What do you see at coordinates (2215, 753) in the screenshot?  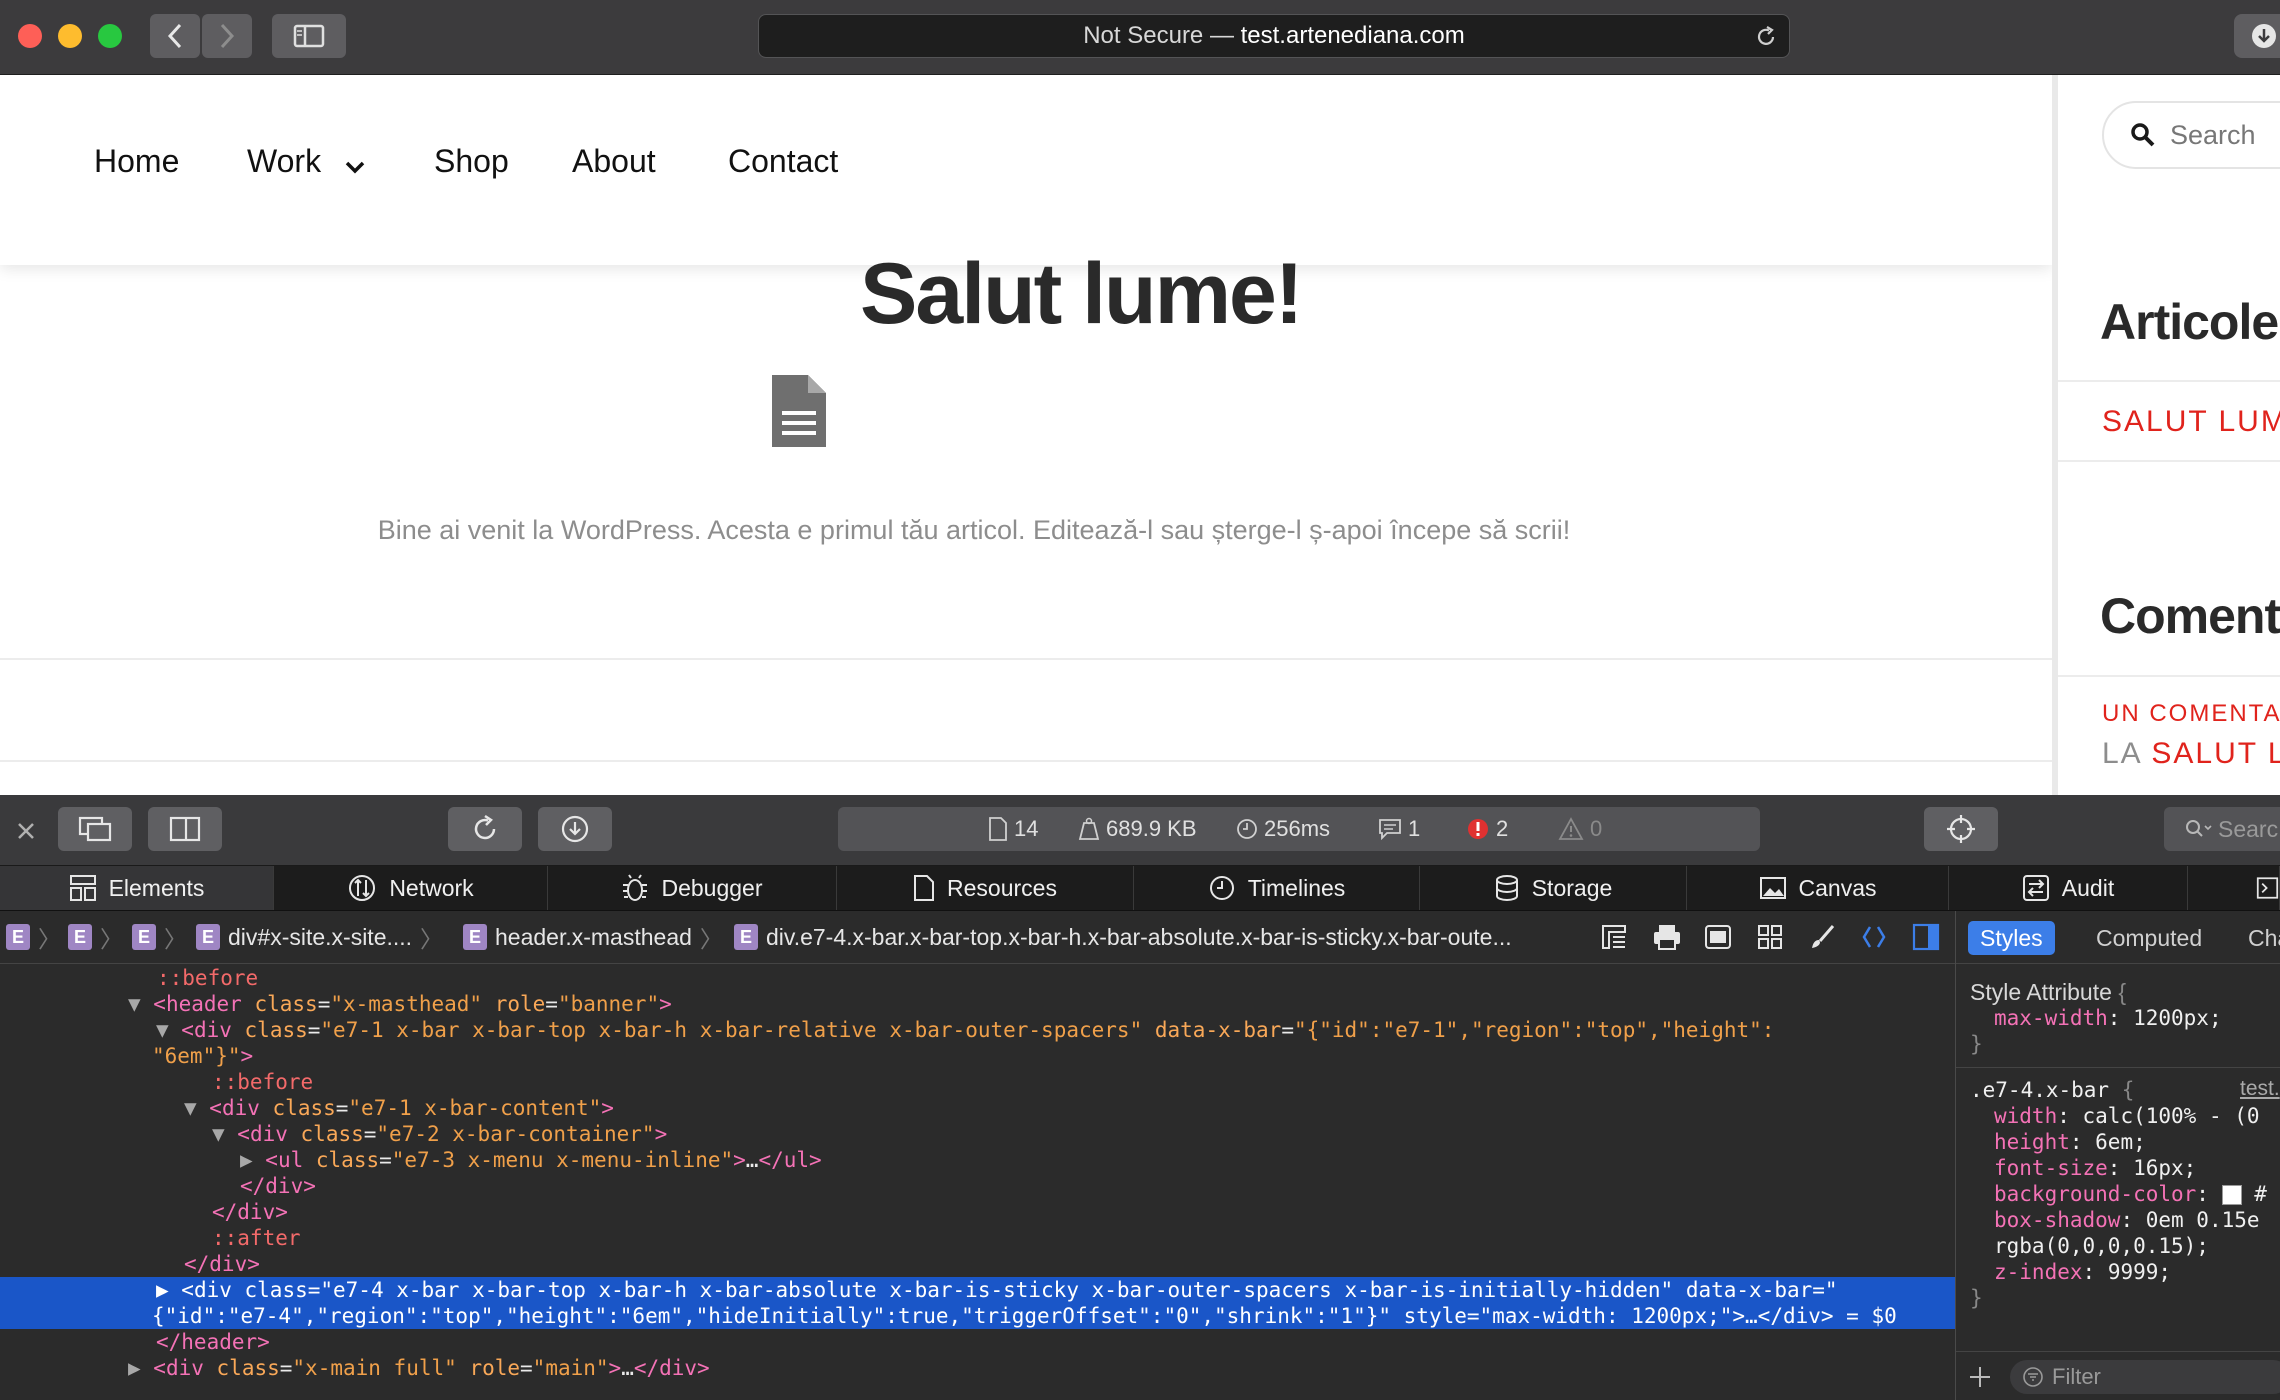 I see `comment-post-link: SALUT LU` at bounding box center [2215, 753].